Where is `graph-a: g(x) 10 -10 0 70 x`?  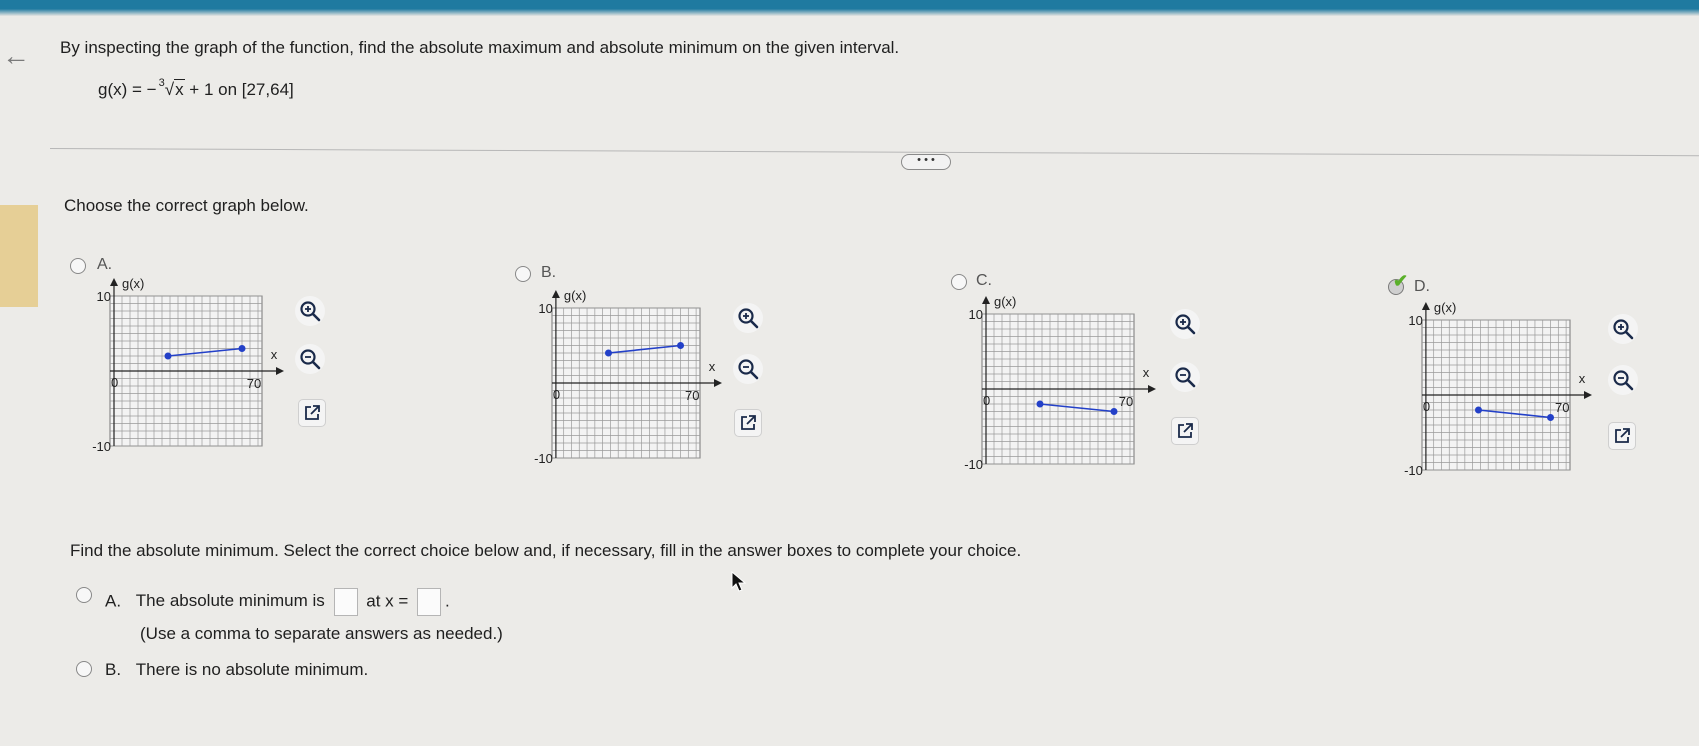 graph-a: g(x) 10 -10 0 70 x is located at coordinates (188, 365).